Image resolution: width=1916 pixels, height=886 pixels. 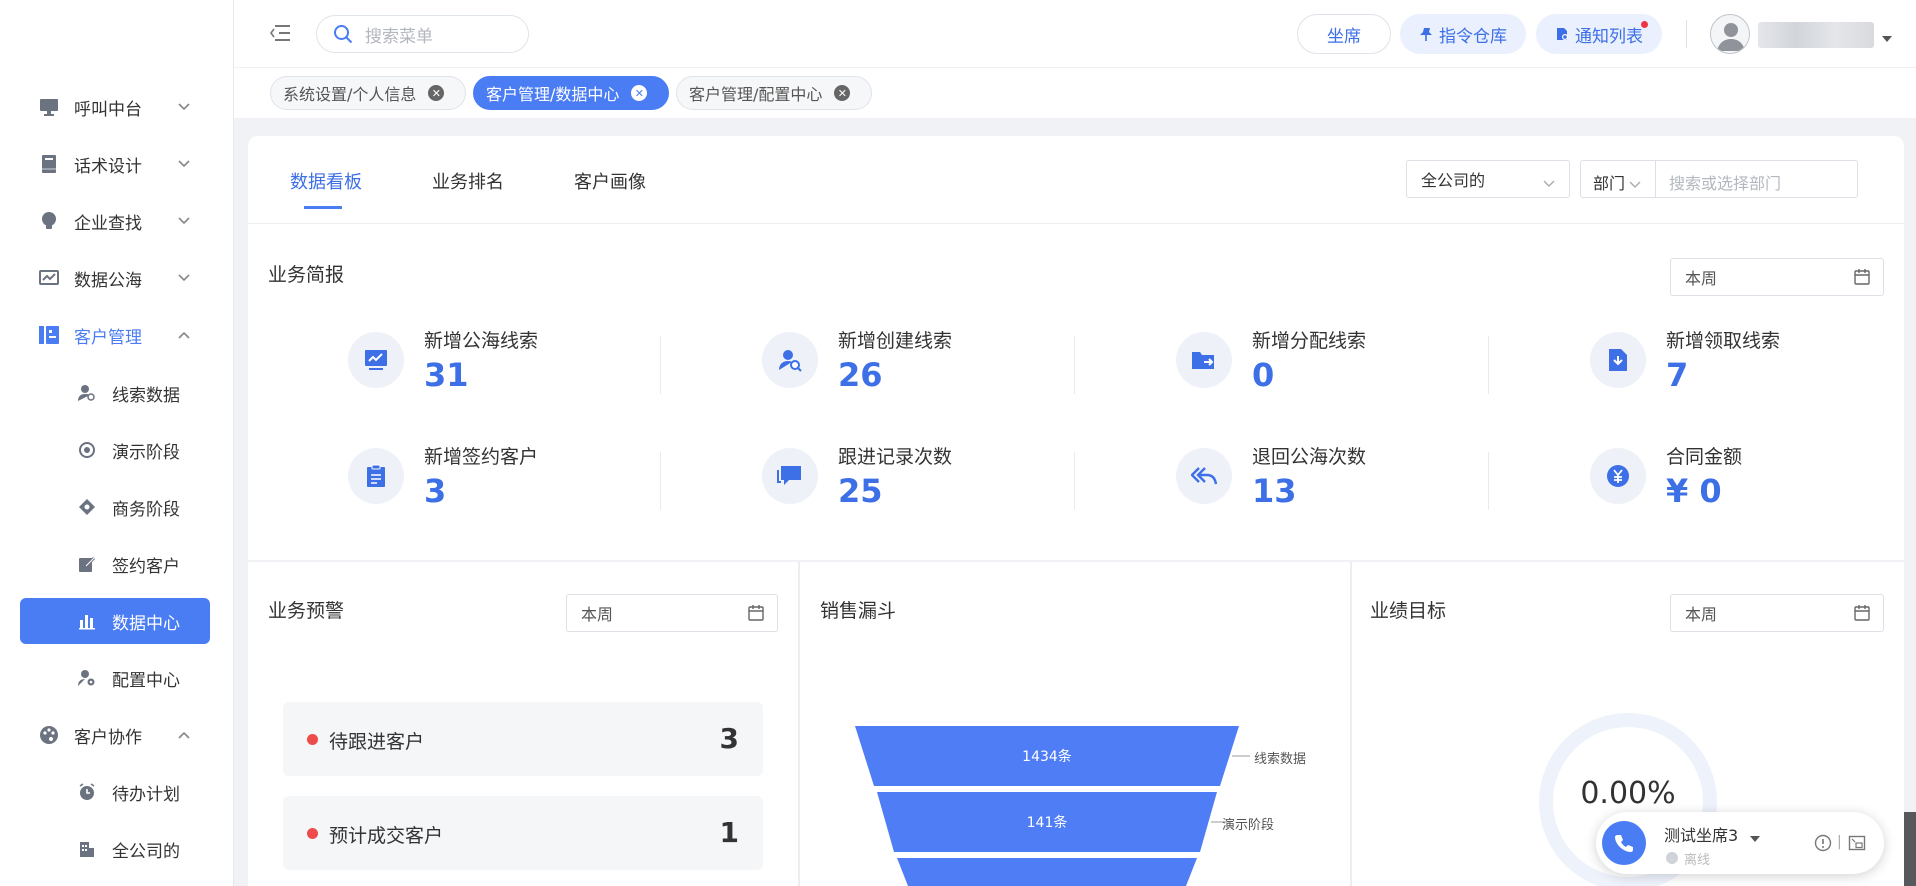 I want to click on palette-icon, so click(x=49, y=735).